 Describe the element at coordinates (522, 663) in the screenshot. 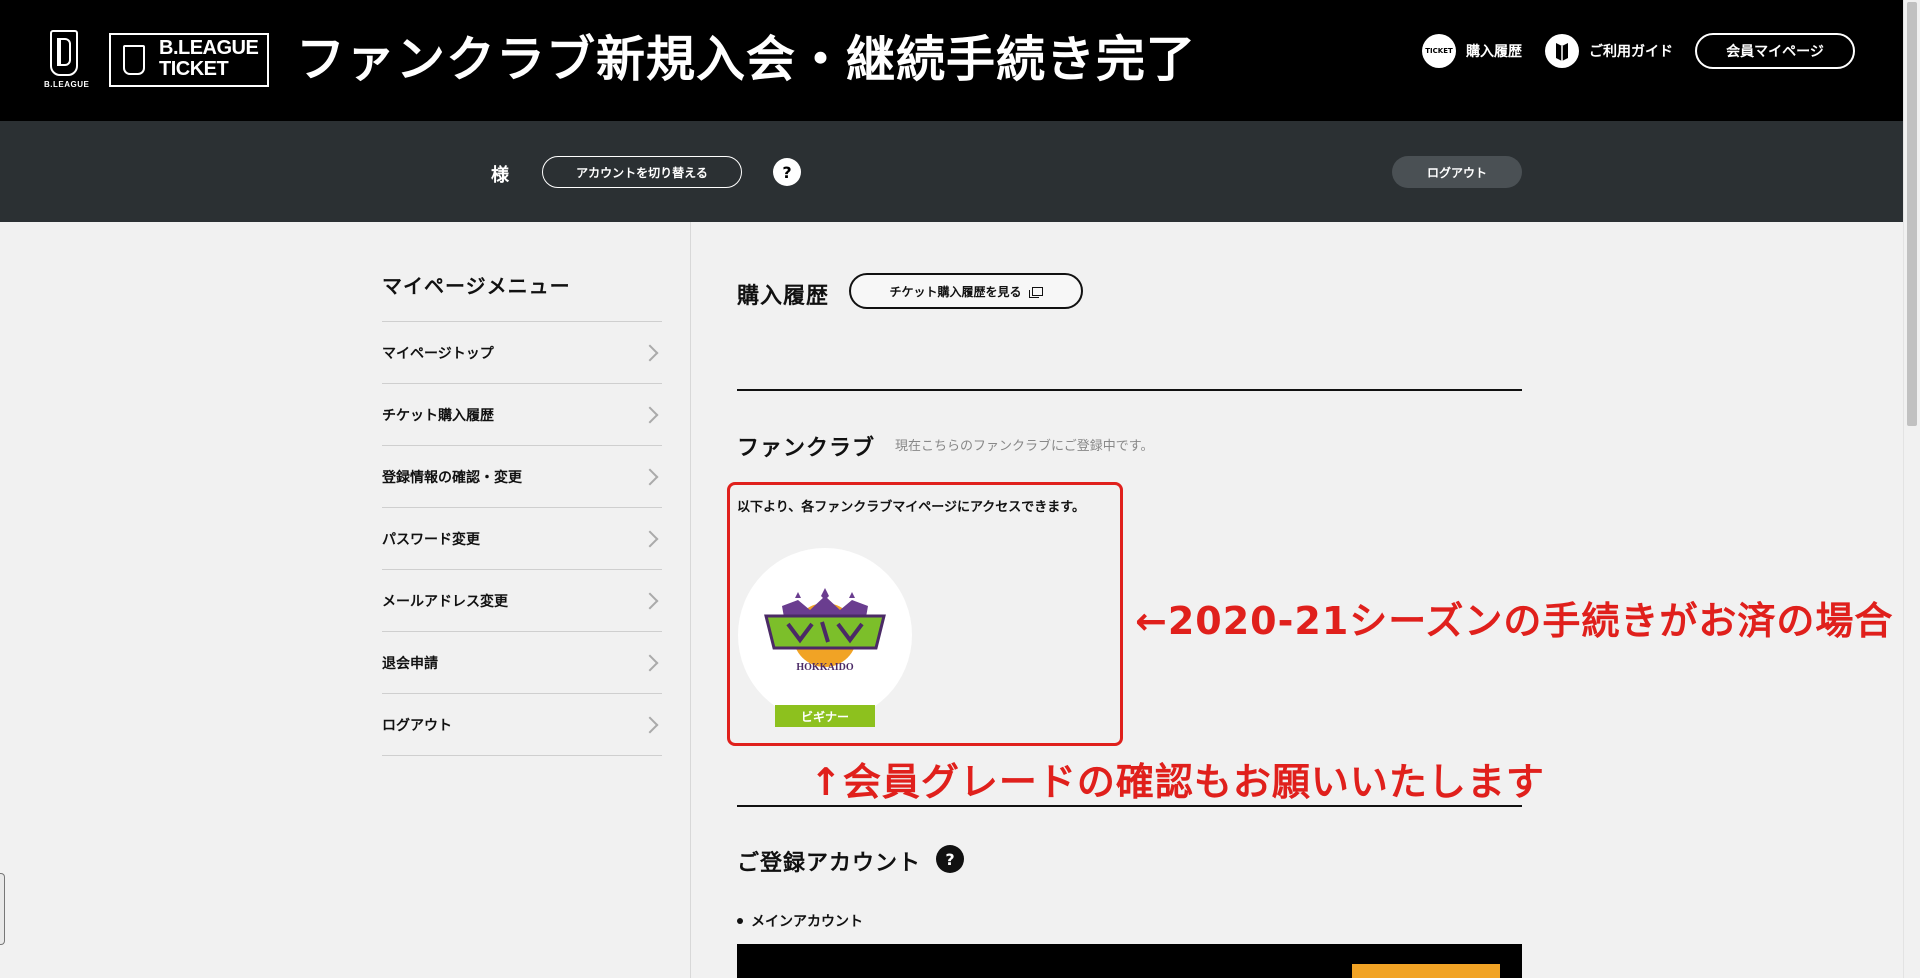

I see `menu-item-withdrawal: 退会申請` at that location.